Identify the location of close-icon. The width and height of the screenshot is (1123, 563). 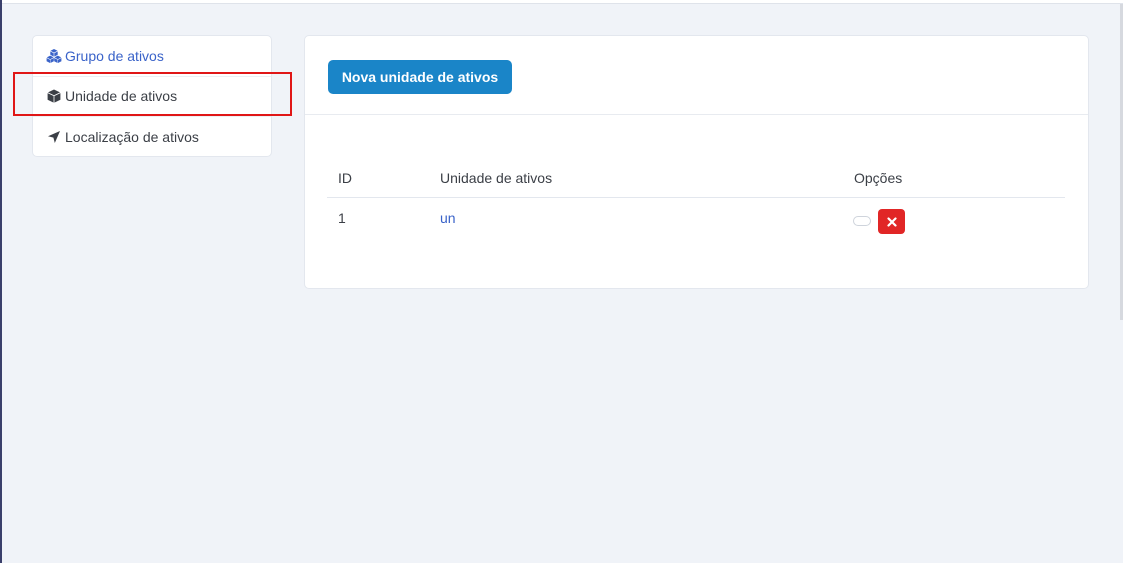
(891, 221).